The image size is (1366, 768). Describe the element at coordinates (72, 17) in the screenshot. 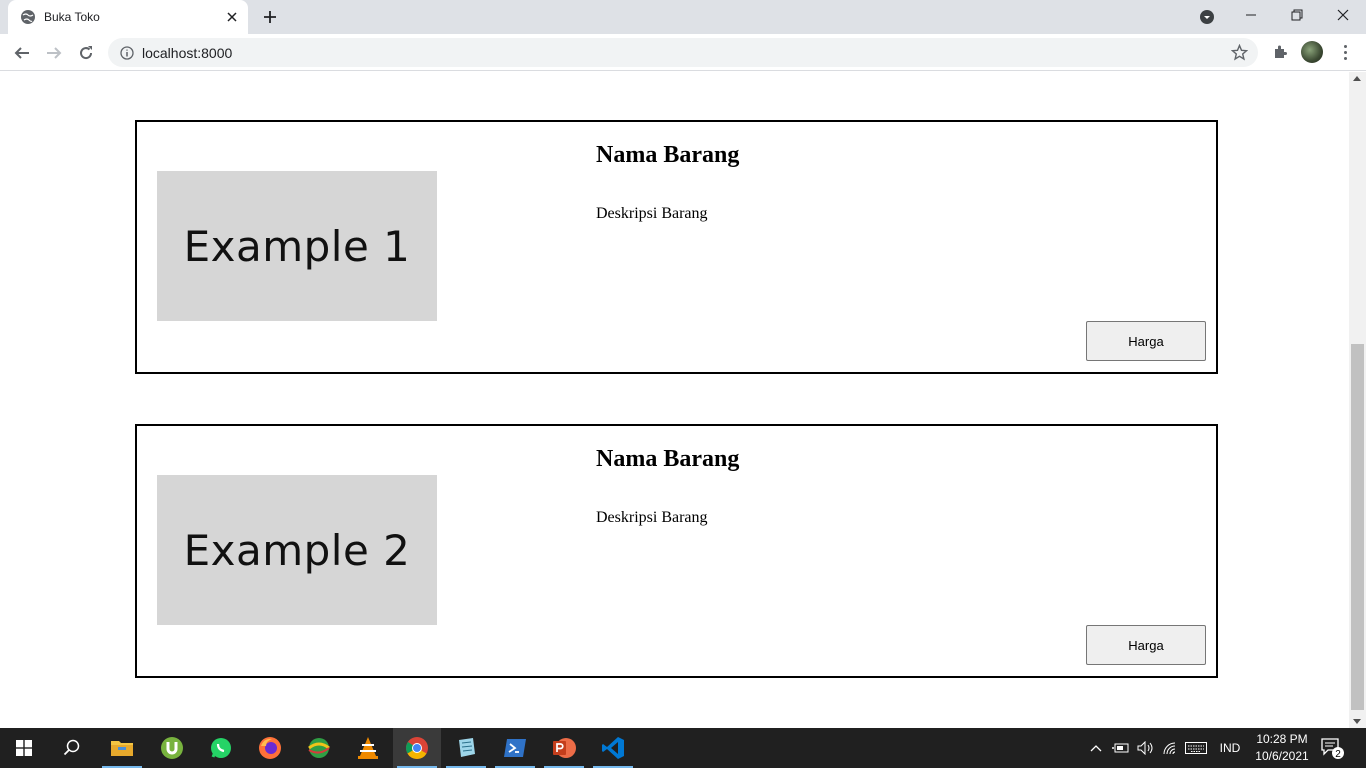

I see `tab-title: Buka Toko` at that location.